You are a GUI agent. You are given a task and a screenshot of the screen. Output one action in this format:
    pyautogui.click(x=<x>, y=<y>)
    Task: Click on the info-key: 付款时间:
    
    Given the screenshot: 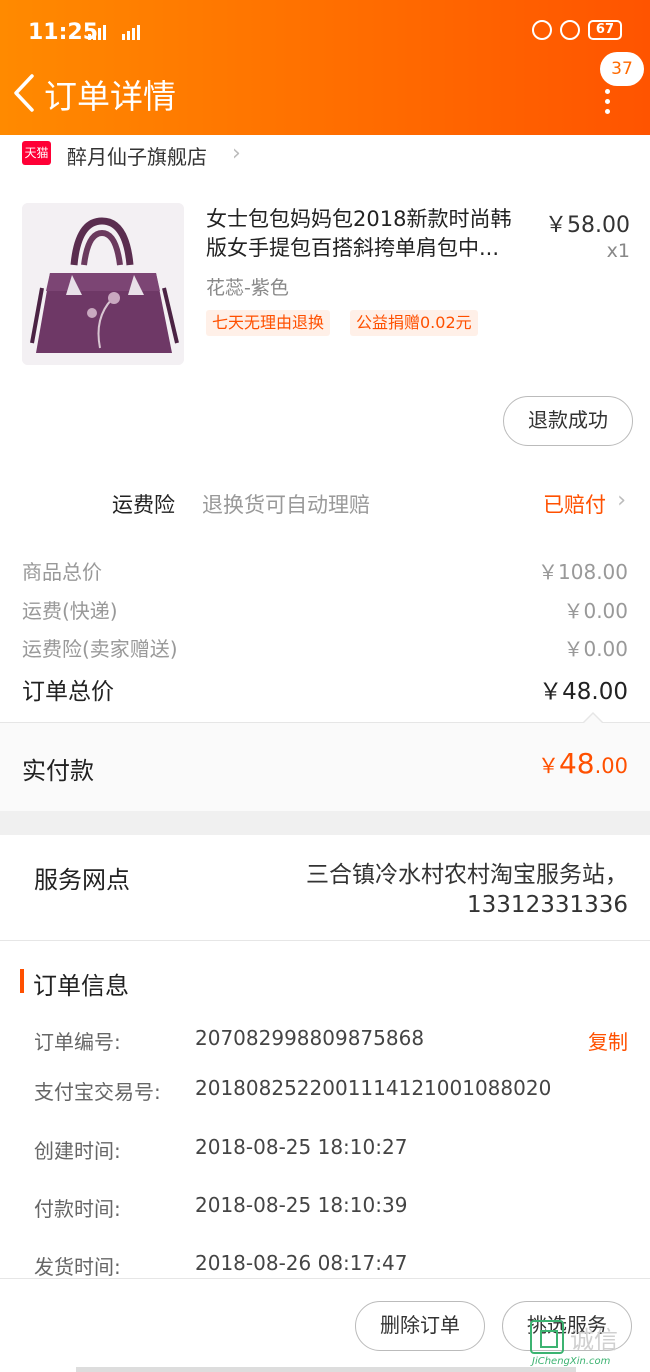 What is the action you would take?
    pyautogui.click(x=77, y=1209)
    